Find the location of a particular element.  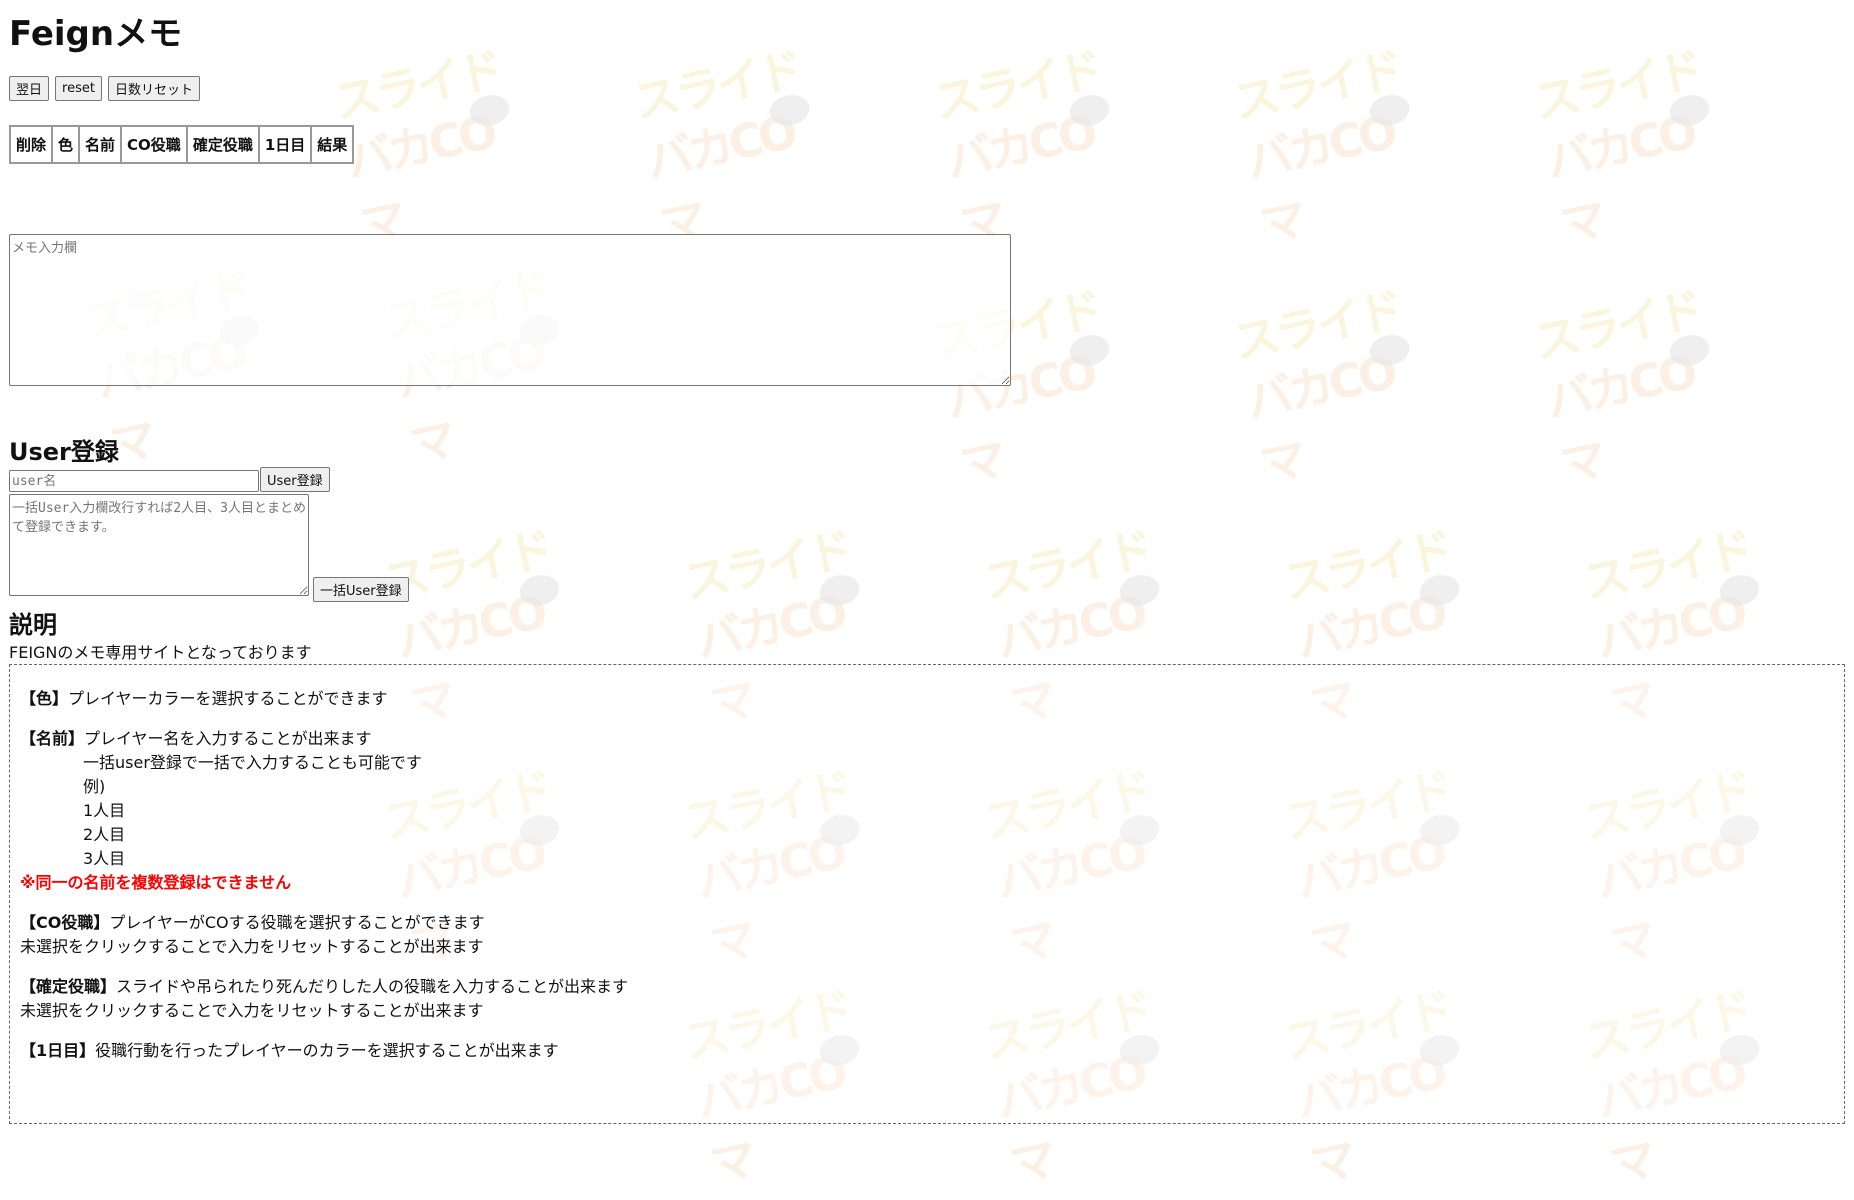

bulk-user-textarea is located at coordinates (159, 545).